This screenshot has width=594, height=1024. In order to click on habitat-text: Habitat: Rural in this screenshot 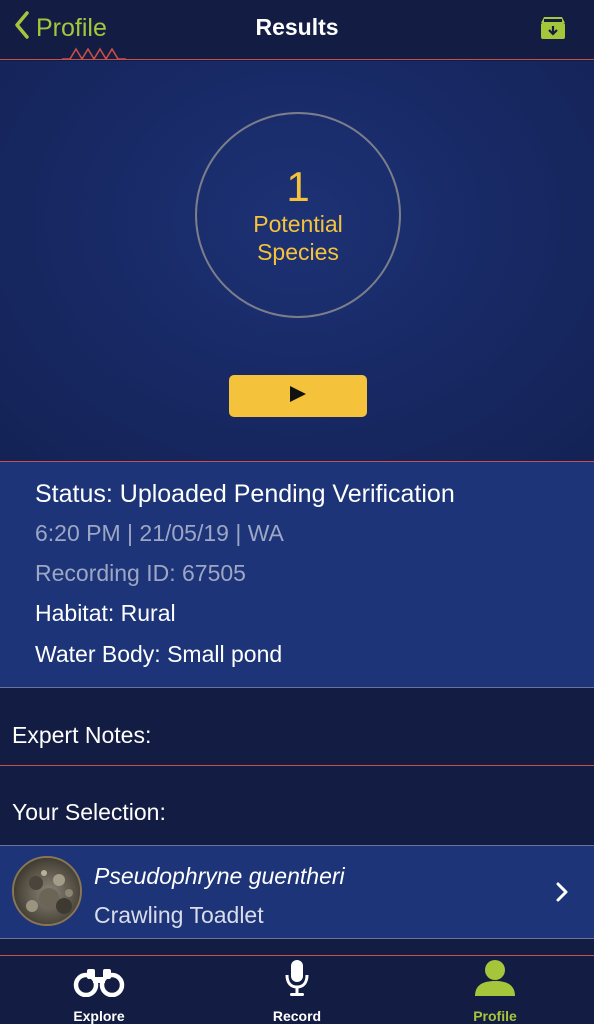, I will do `click(105, 613)`.